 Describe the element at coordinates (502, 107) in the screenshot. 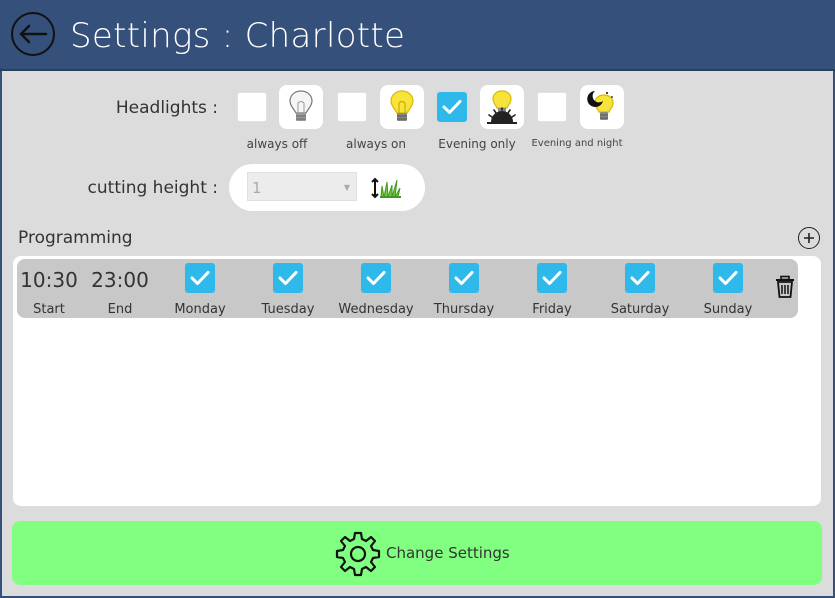

I see `bulb-sunset-icon` at that location.